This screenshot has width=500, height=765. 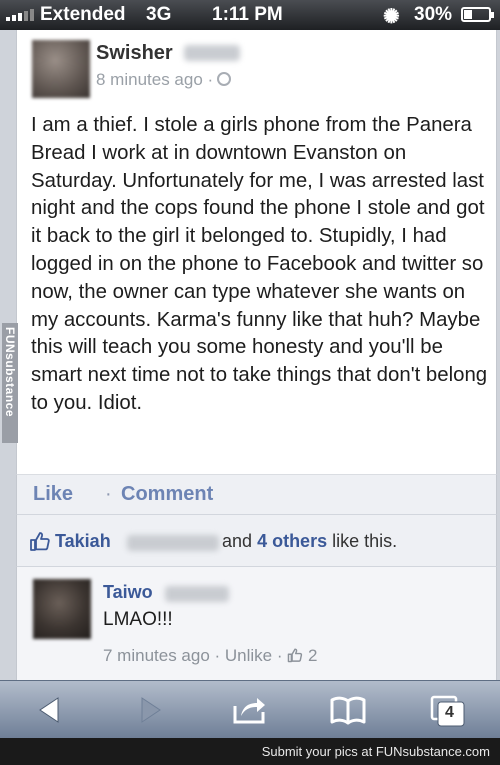 What do you see at coordinates (477, 14) in the screenshot?
I see `battery-icon` at bounding box center [477, 14].